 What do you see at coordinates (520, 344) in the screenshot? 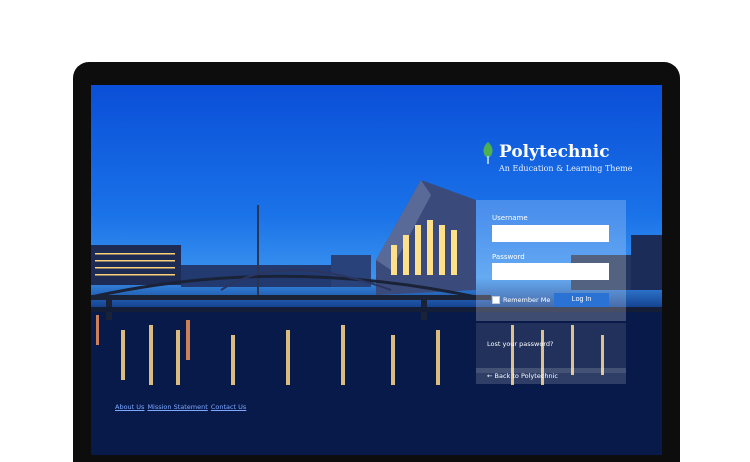
I see `lost-password-link: Lost your password?` at bounding box center [520, 344].